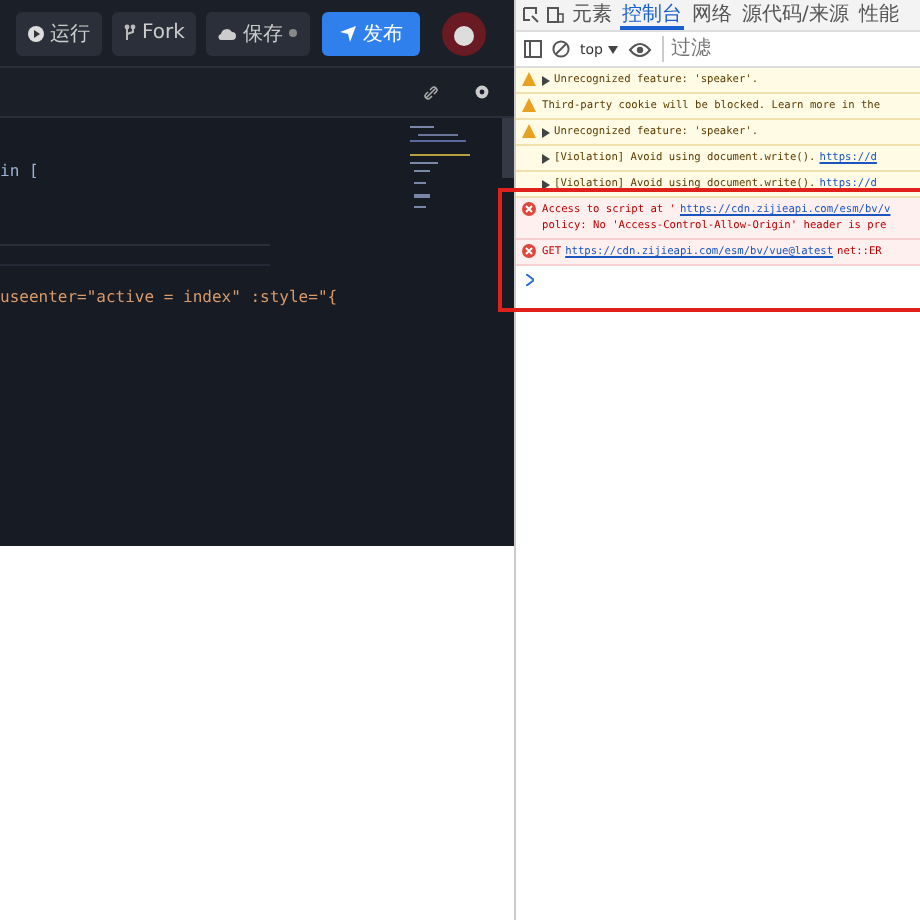 This screenshot has height=920, width=920. What do you see at coordinates (59, 33) in the screenshot?
I see `run-button: 运行` at bounding box center [59, 33].